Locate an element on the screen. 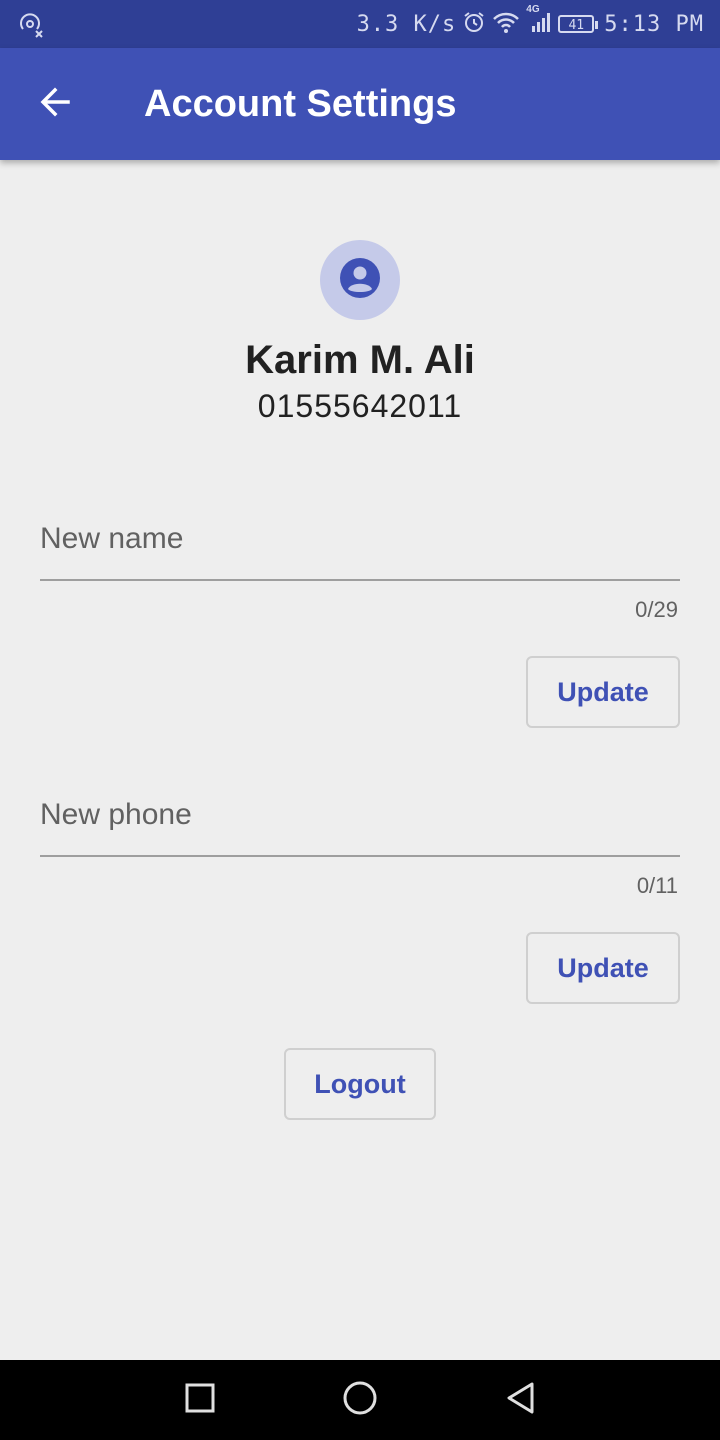 The height and width of the screenshot is (1440, 720). recents-button is located at coordinates (200, 1400).